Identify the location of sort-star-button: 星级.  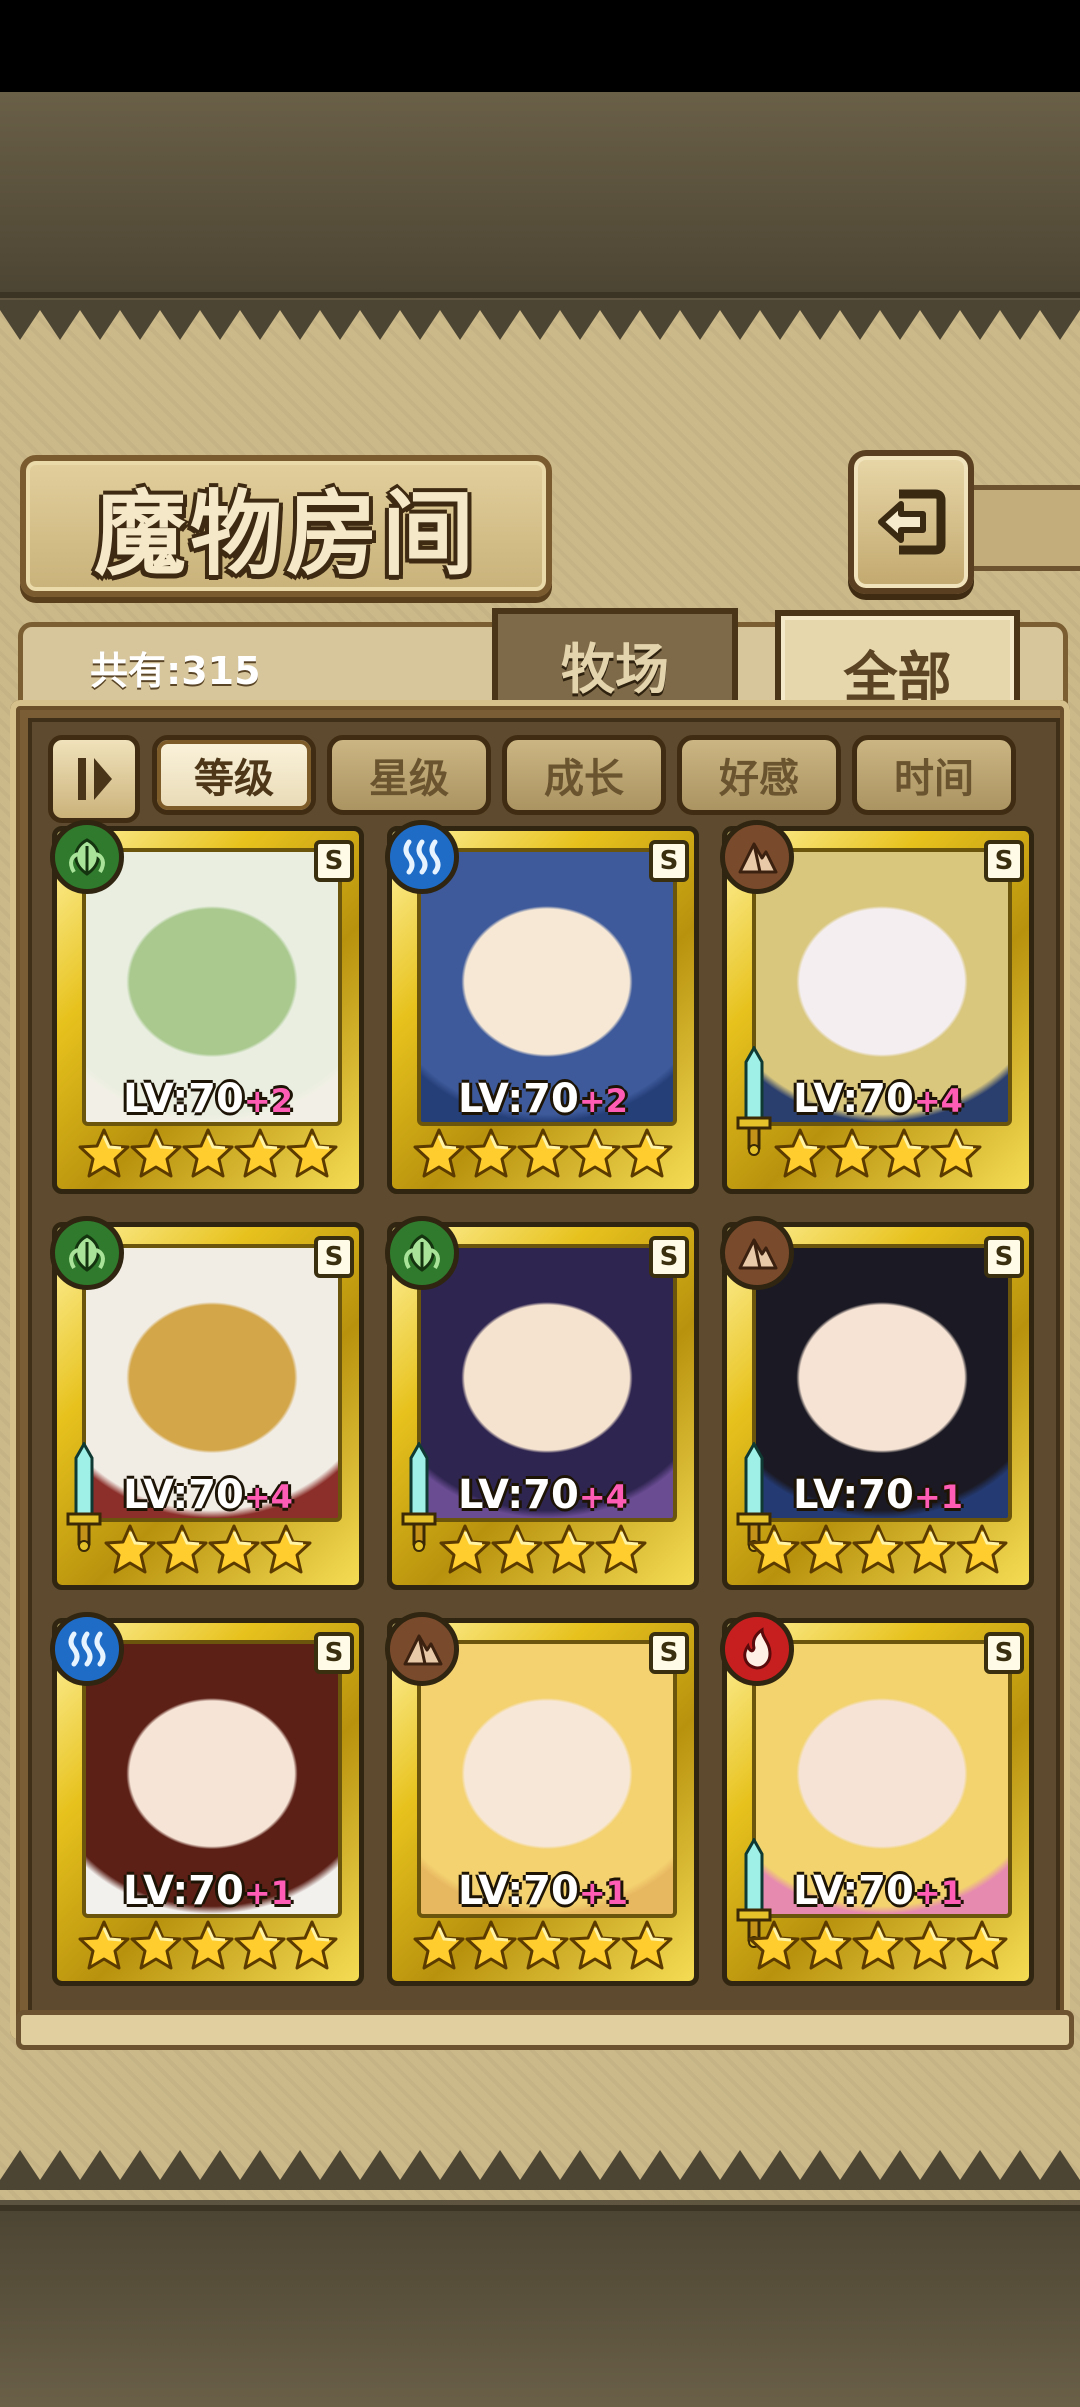
(409, 775).